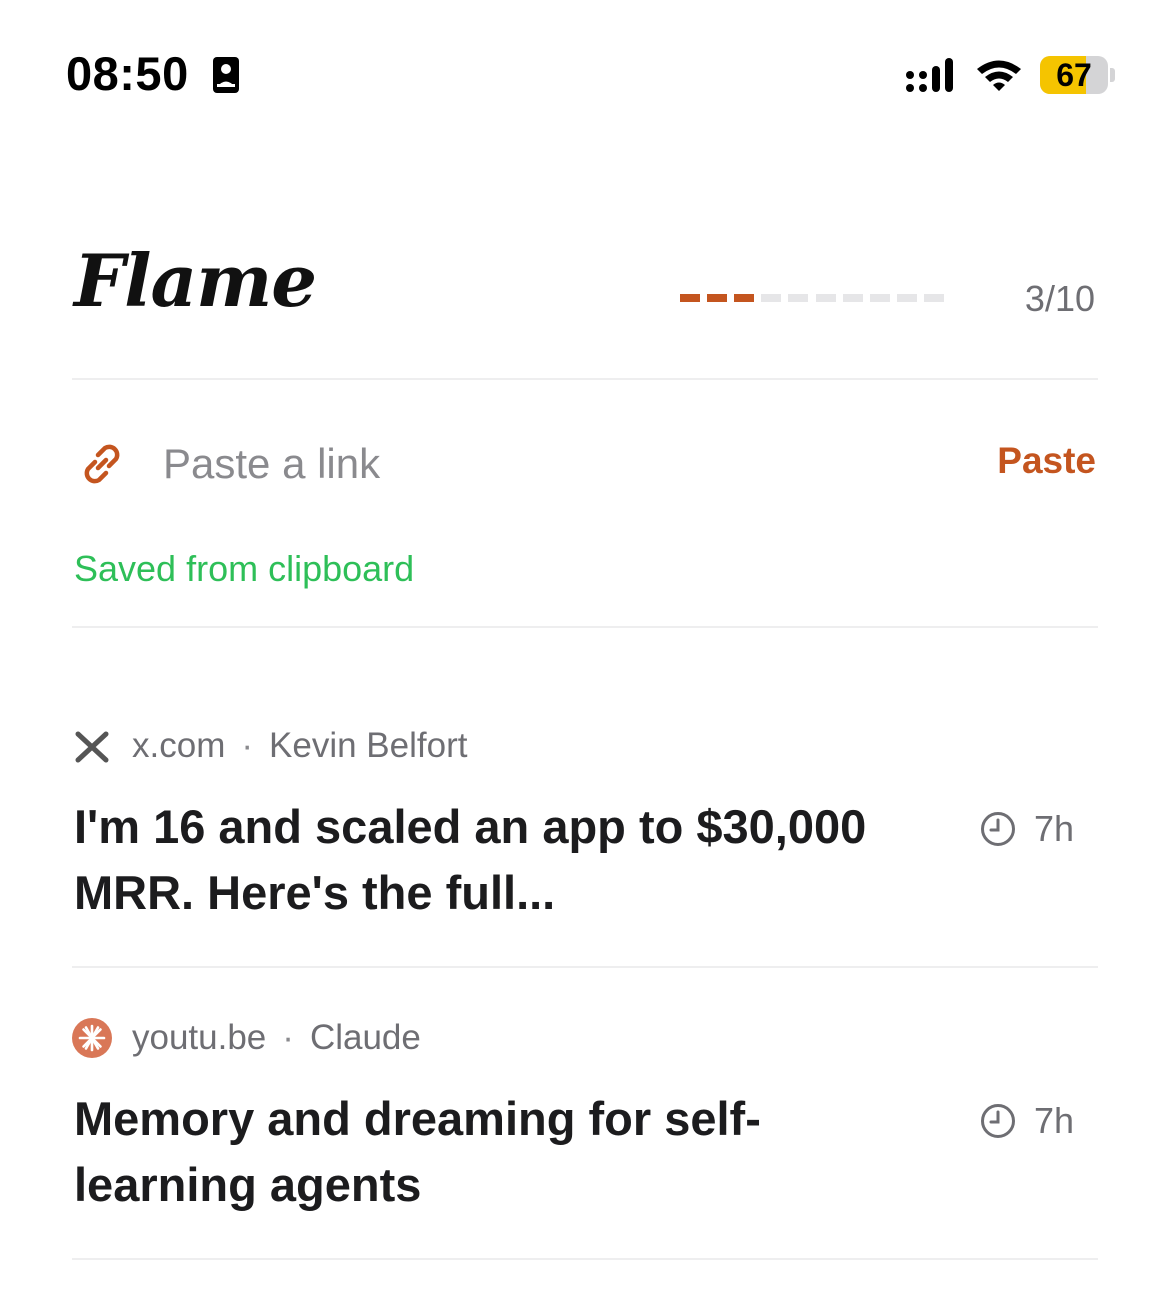 This screenshot has width=1170, height=1300. I want to click on battery-percent: 67, so click(1074, 75).